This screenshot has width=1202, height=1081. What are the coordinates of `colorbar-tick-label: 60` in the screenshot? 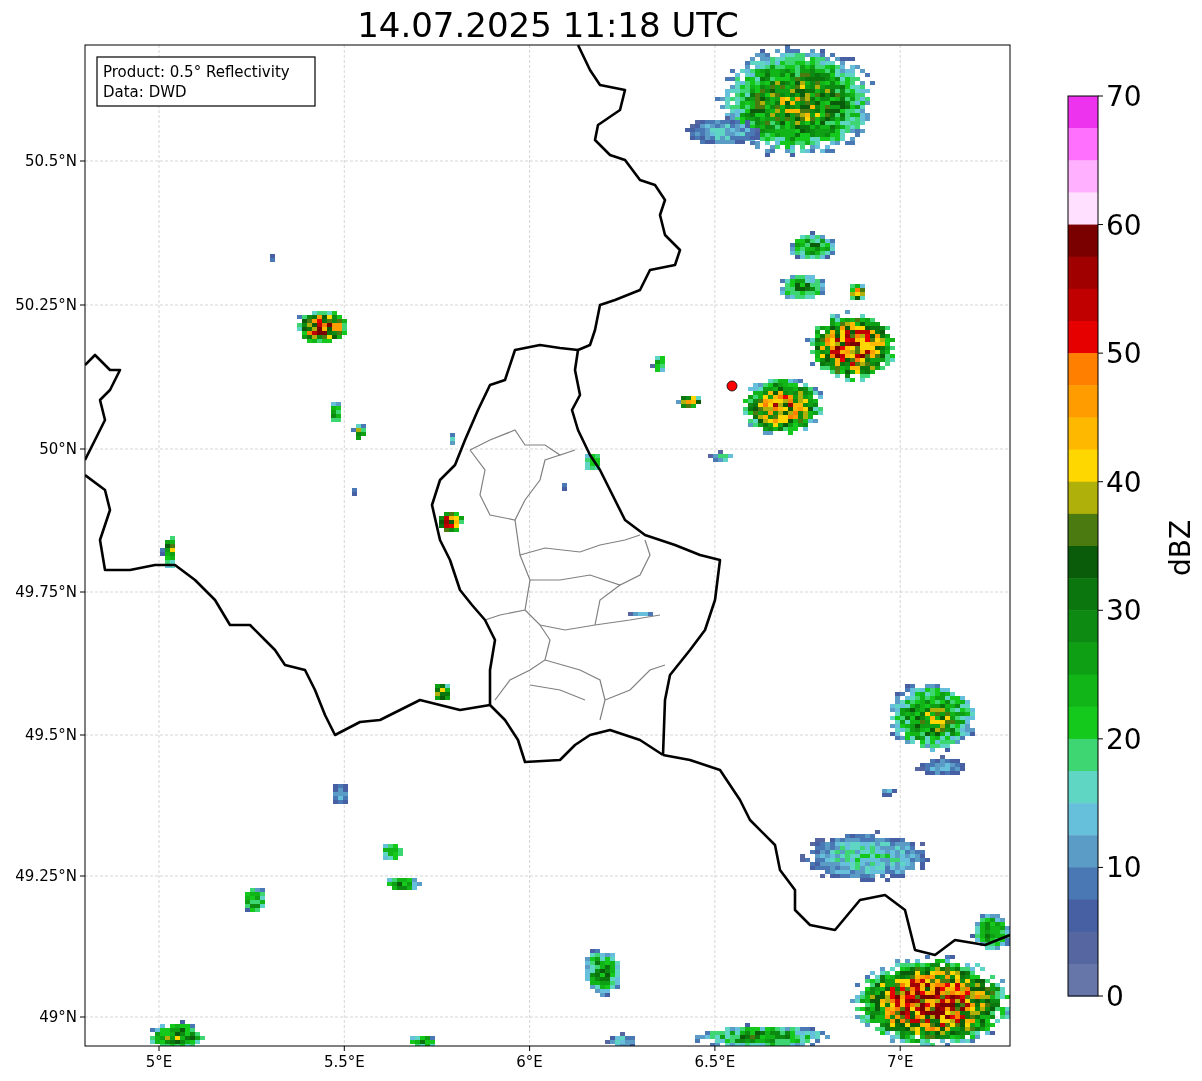 It's located at (1124, 225).